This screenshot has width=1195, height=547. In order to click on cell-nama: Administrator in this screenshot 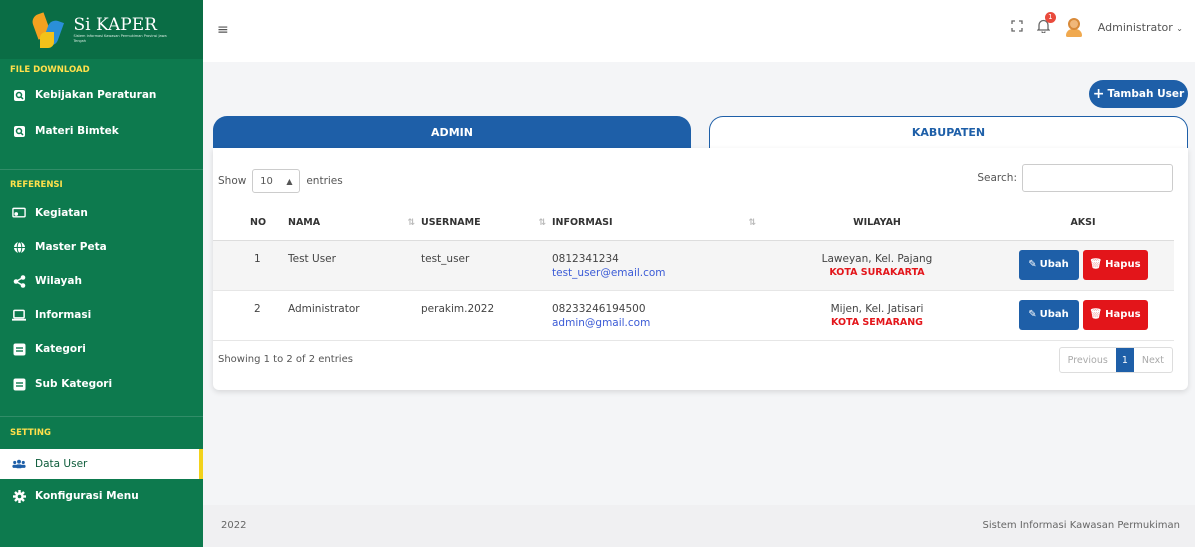, I will do `click(354, 315)`.